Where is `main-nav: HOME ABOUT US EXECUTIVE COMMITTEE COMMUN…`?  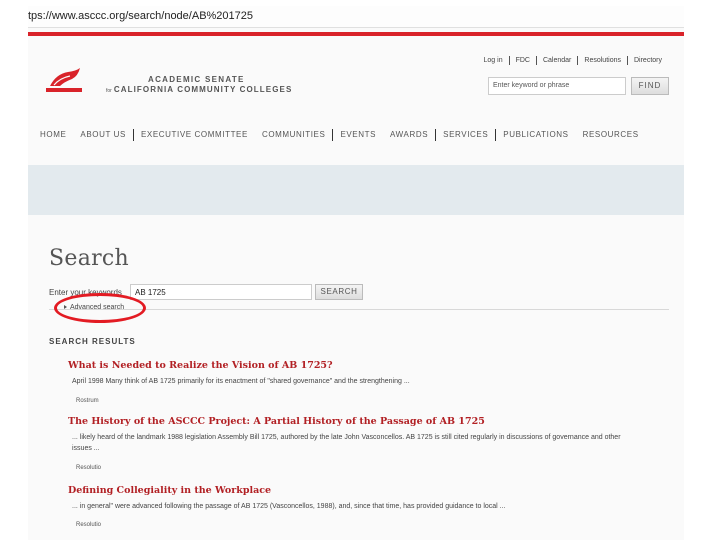
main-nav: HOME ABOUT US EXECUTIVE COMMITTEE COMMUN… is located at coordinates (343, 135).